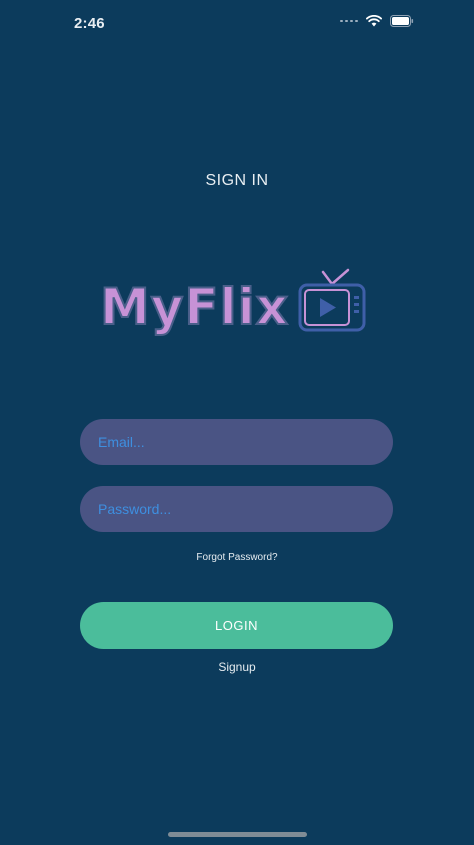 The image size is (474, 845). I want to click on password-field, so click(236, 509).